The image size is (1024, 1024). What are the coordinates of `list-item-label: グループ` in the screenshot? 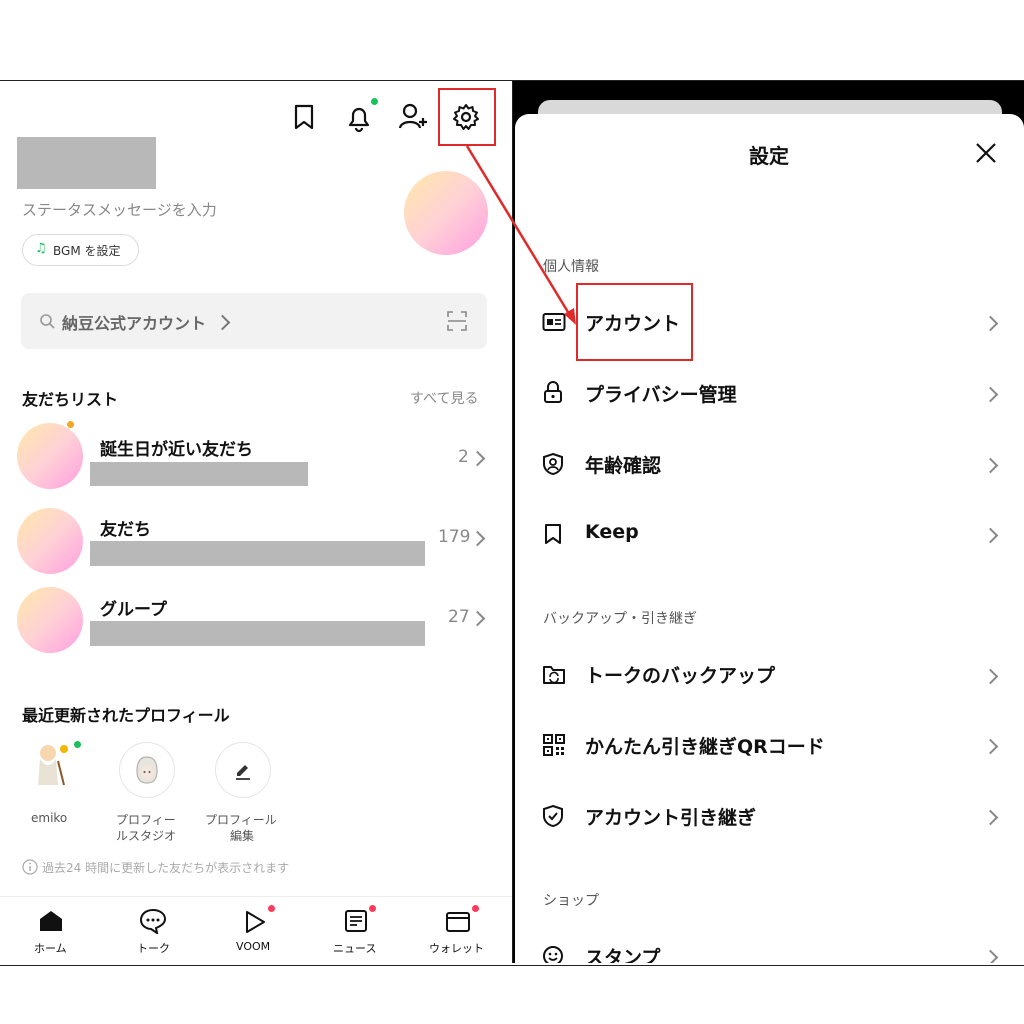 It's located at (133, 610).